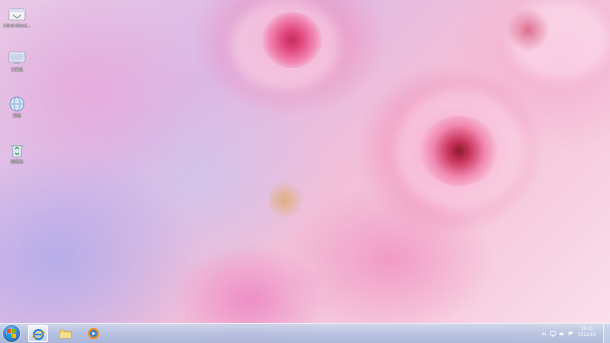  What do you see at coordinates (17, 161) in the screenshot?
I see `desktop-icon-label: 回收站` at bounding box center [17, 161].